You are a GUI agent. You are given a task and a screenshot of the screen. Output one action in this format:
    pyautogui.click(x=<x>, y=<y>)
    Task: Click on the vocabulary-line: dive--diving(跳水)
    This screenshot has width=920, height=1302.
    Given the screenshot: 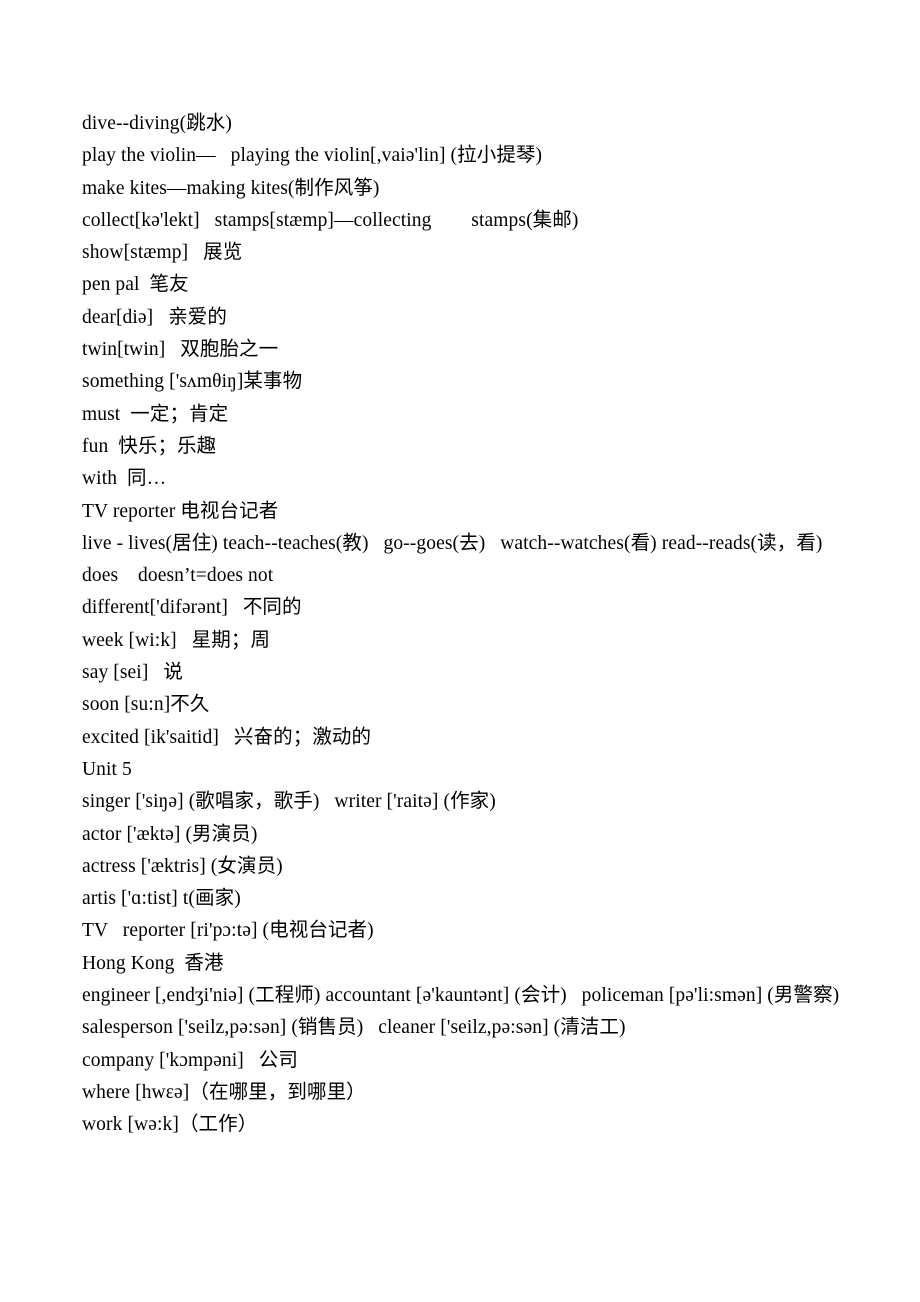 What is the action you would take?
    pyautogui.click(x=157, y=123)
    